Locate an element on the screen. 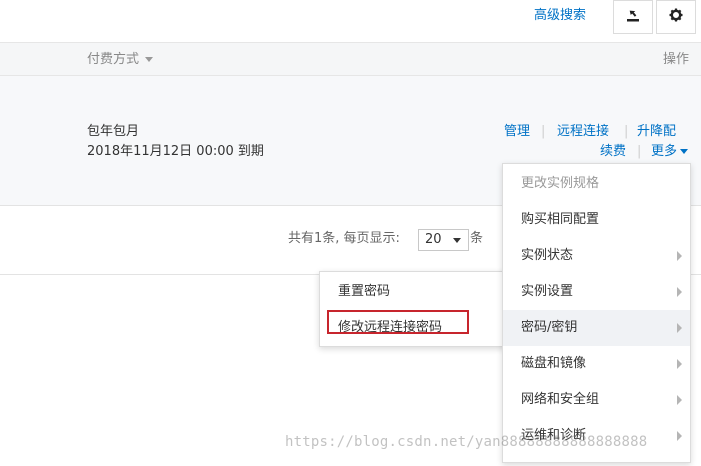 This screenshot has height=466, width=701. buy-same-config-item: 购买相同配置 is located at coordinates (596, 220).